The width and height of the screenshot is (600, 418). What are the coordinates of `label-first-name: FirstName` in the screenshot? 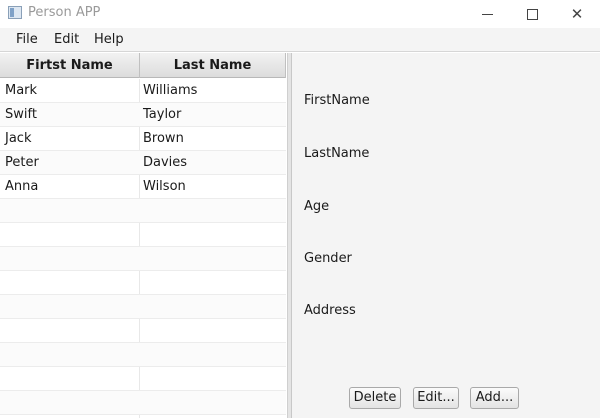 It's located at (337, 100).